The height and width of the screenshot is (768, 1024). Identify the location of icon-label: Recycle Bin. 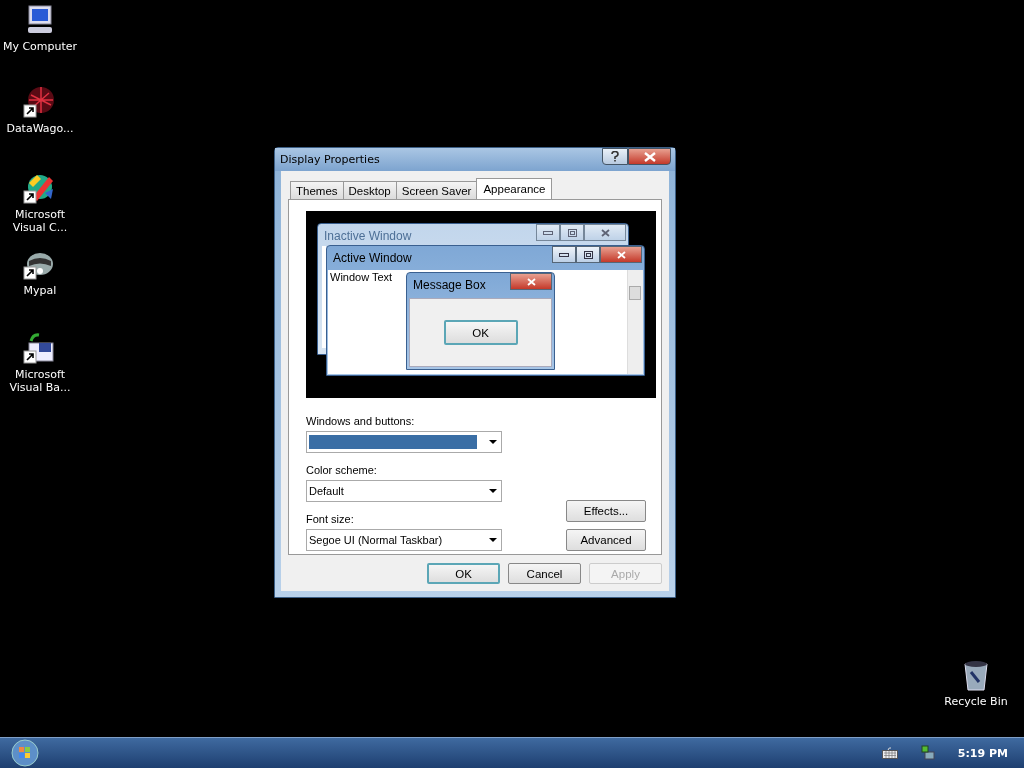
(976, 701).